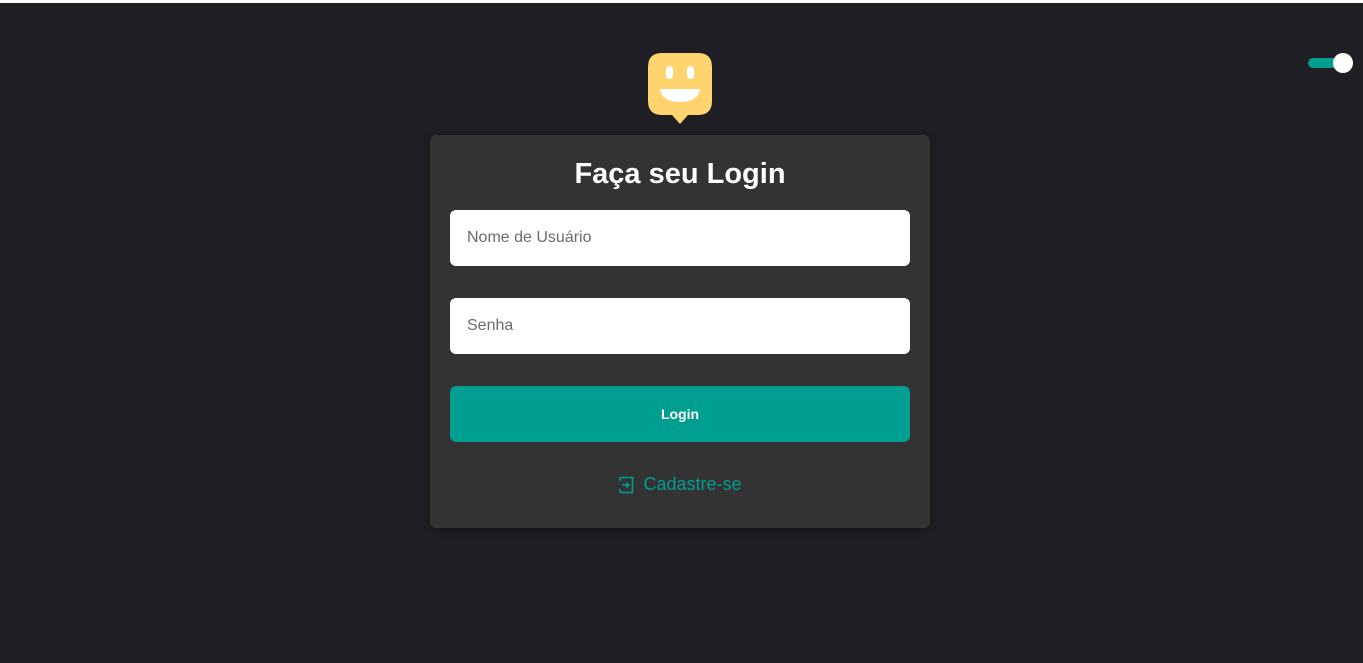 The image size is (1363, 663). Describe the element at coordinates (680, 414) in the screenshot. I see `login-button: Login` at that location.